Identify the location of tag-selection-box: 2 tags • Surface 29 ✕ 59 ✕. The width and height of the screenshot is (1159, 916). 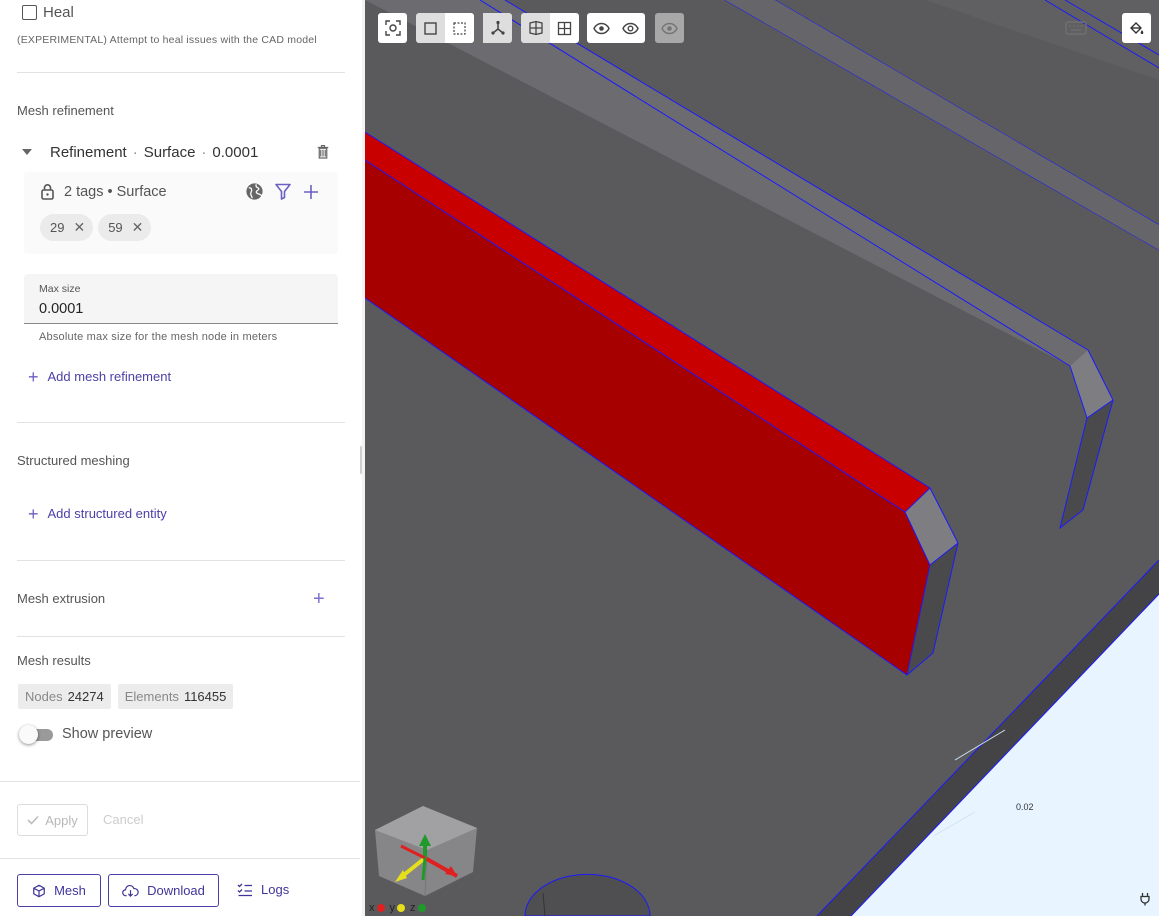
(181, 213).